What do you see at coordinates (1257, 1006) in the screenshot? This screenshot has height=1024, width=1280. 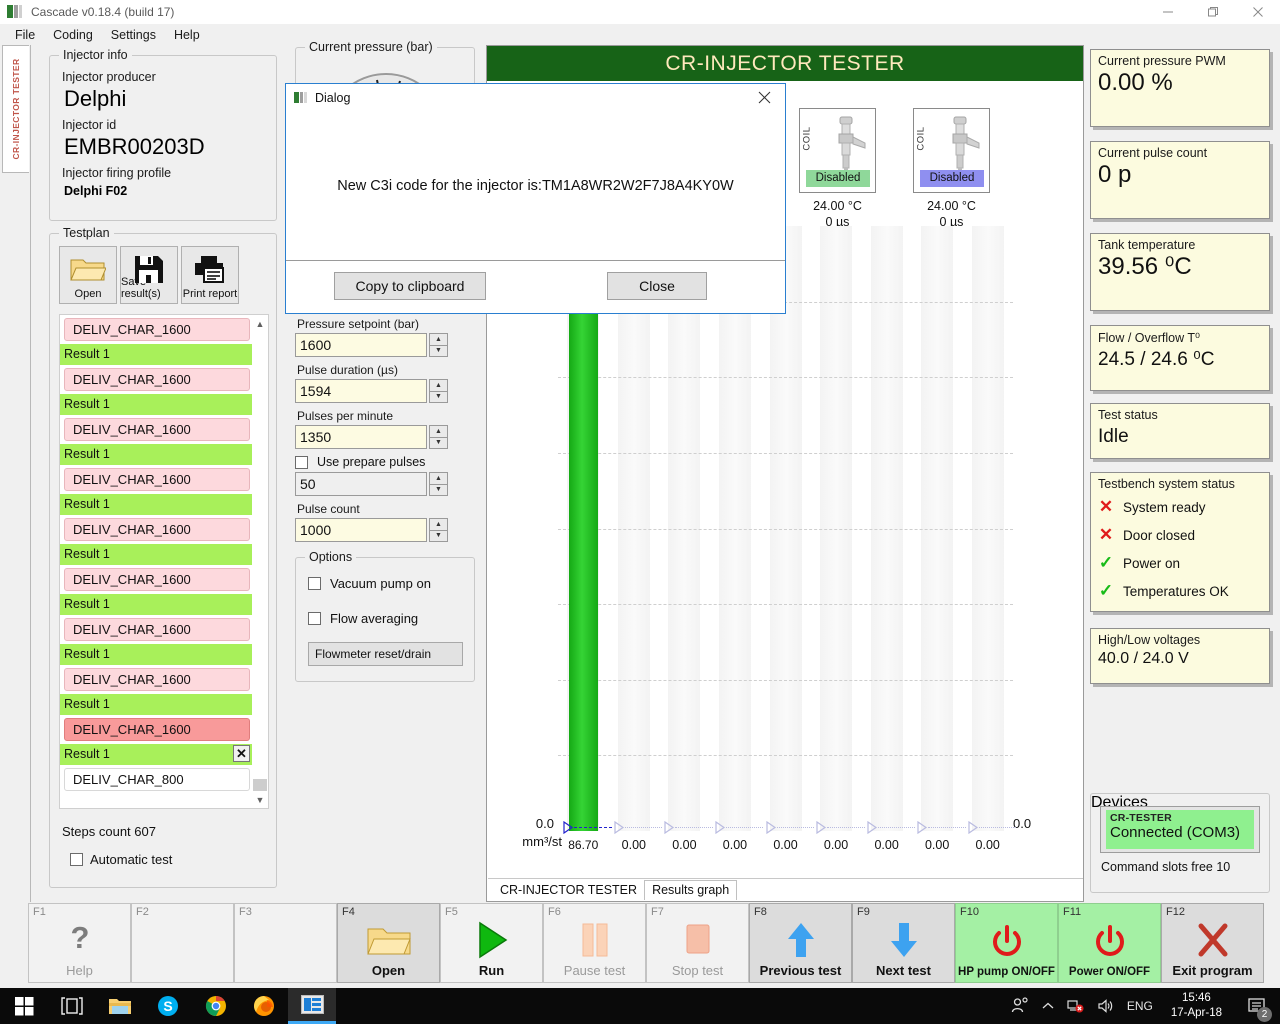 I see `notification-icon: 2` at bounding box center [1257, 1006].